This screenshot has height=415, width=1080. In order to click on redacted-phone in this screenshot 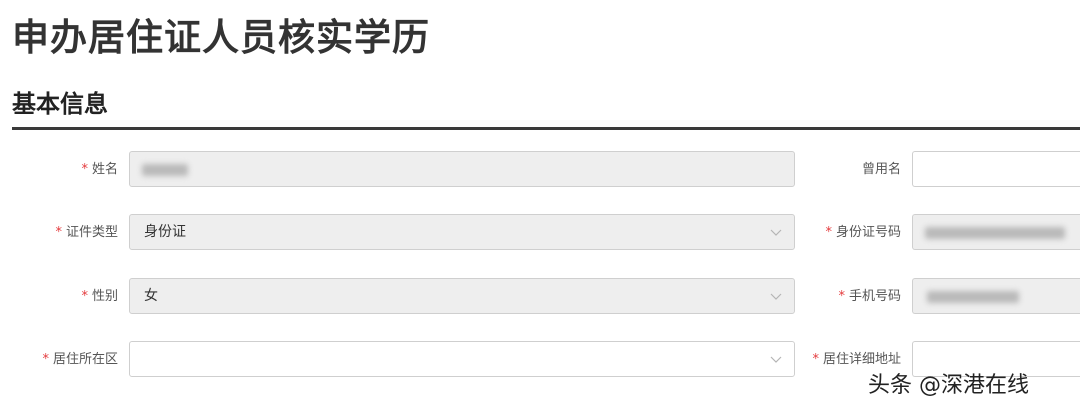, I will do `click(973, 297)`.